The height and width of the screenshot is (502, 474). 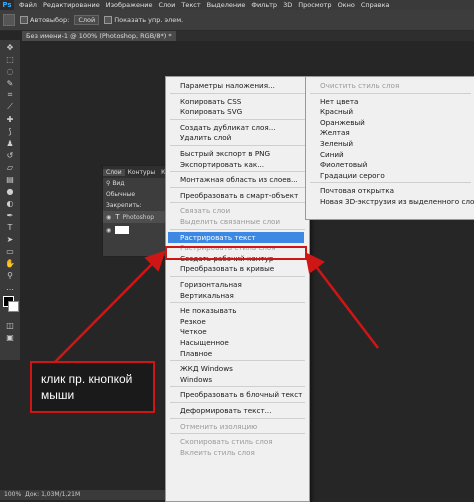 What do you see at coordinates (341, 300) in the screenshot?
I see `arrow-right` at bounding box center [341, 300].